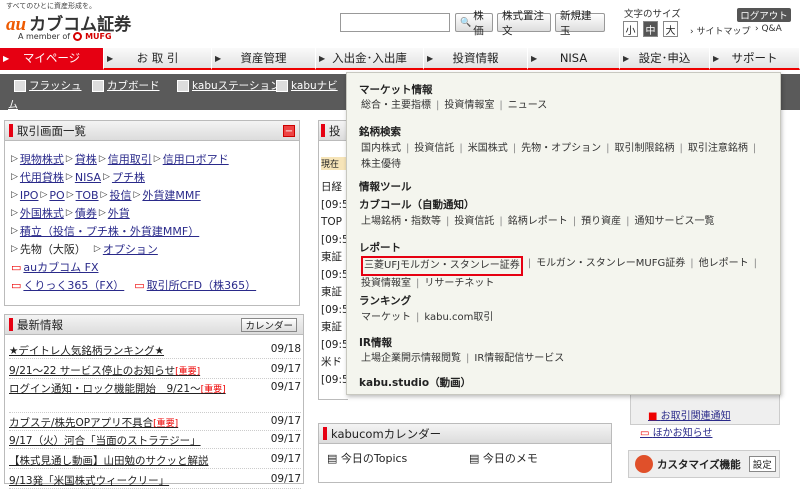 The height and width of the screenshot is (489, 800). Describe the element at coordinates (381, 149) in the screenshot. I see `dd-link: 国内株式` at that location.